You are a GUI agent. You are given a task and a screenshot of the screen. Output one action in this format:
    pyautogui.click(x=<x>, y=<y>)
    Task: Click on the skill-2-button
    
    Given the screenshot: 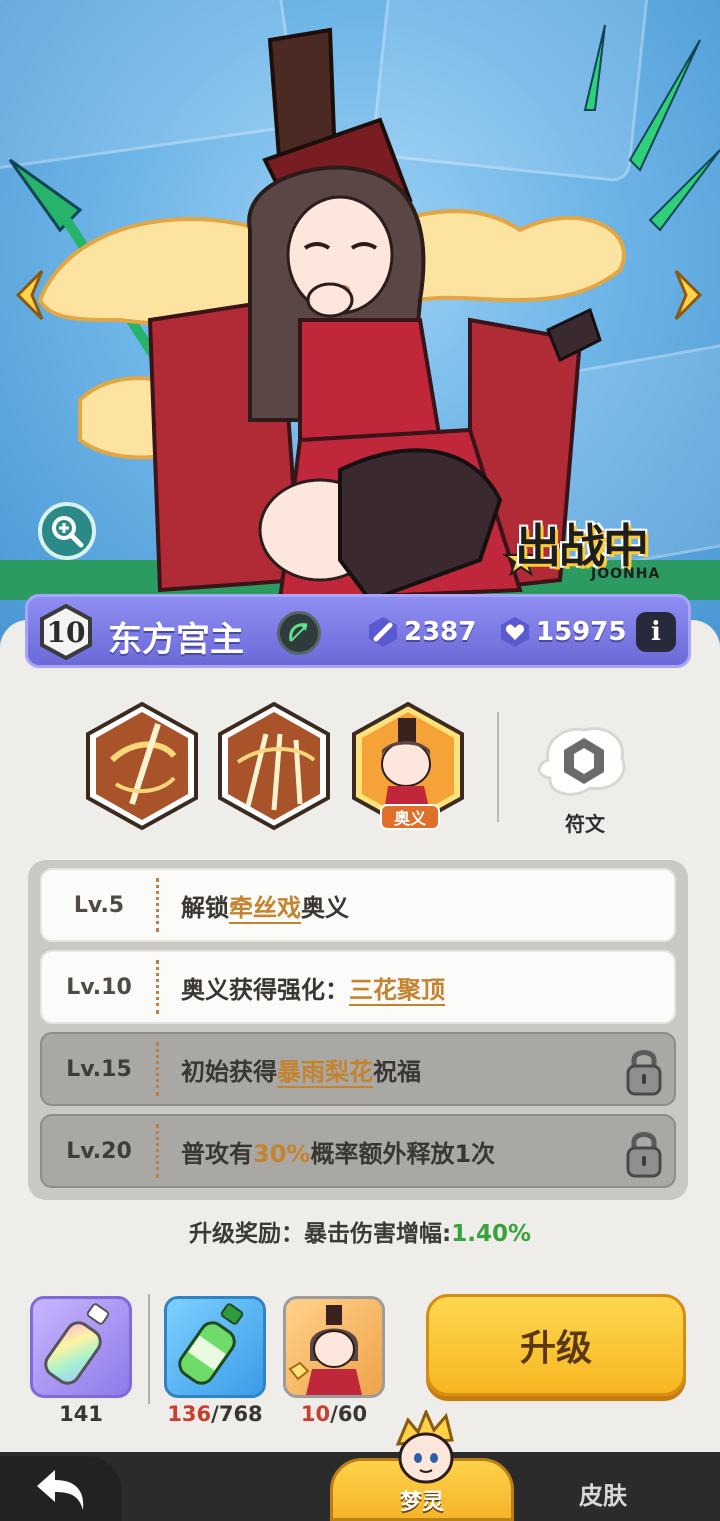 What is the action you would take?
    pyautogui.click(x=274, y=766)
    